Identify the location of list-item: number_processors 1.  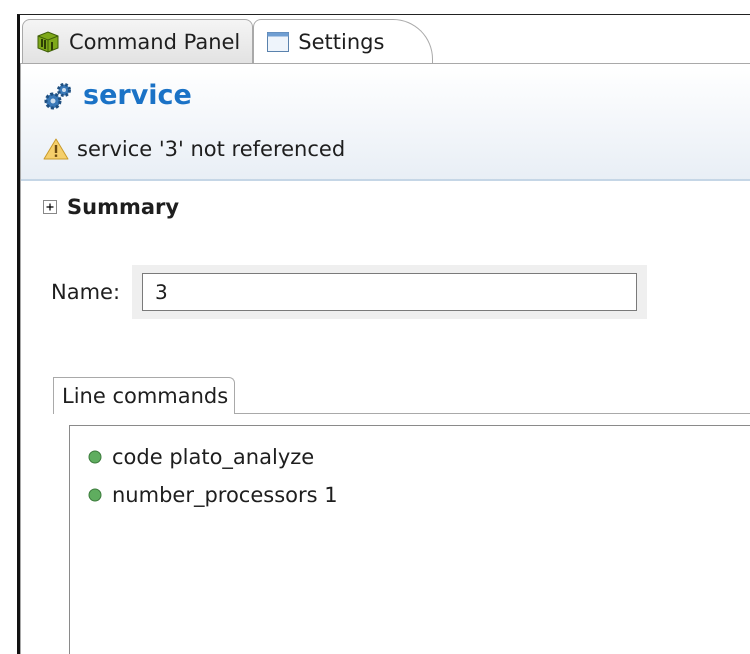
(225, 495).